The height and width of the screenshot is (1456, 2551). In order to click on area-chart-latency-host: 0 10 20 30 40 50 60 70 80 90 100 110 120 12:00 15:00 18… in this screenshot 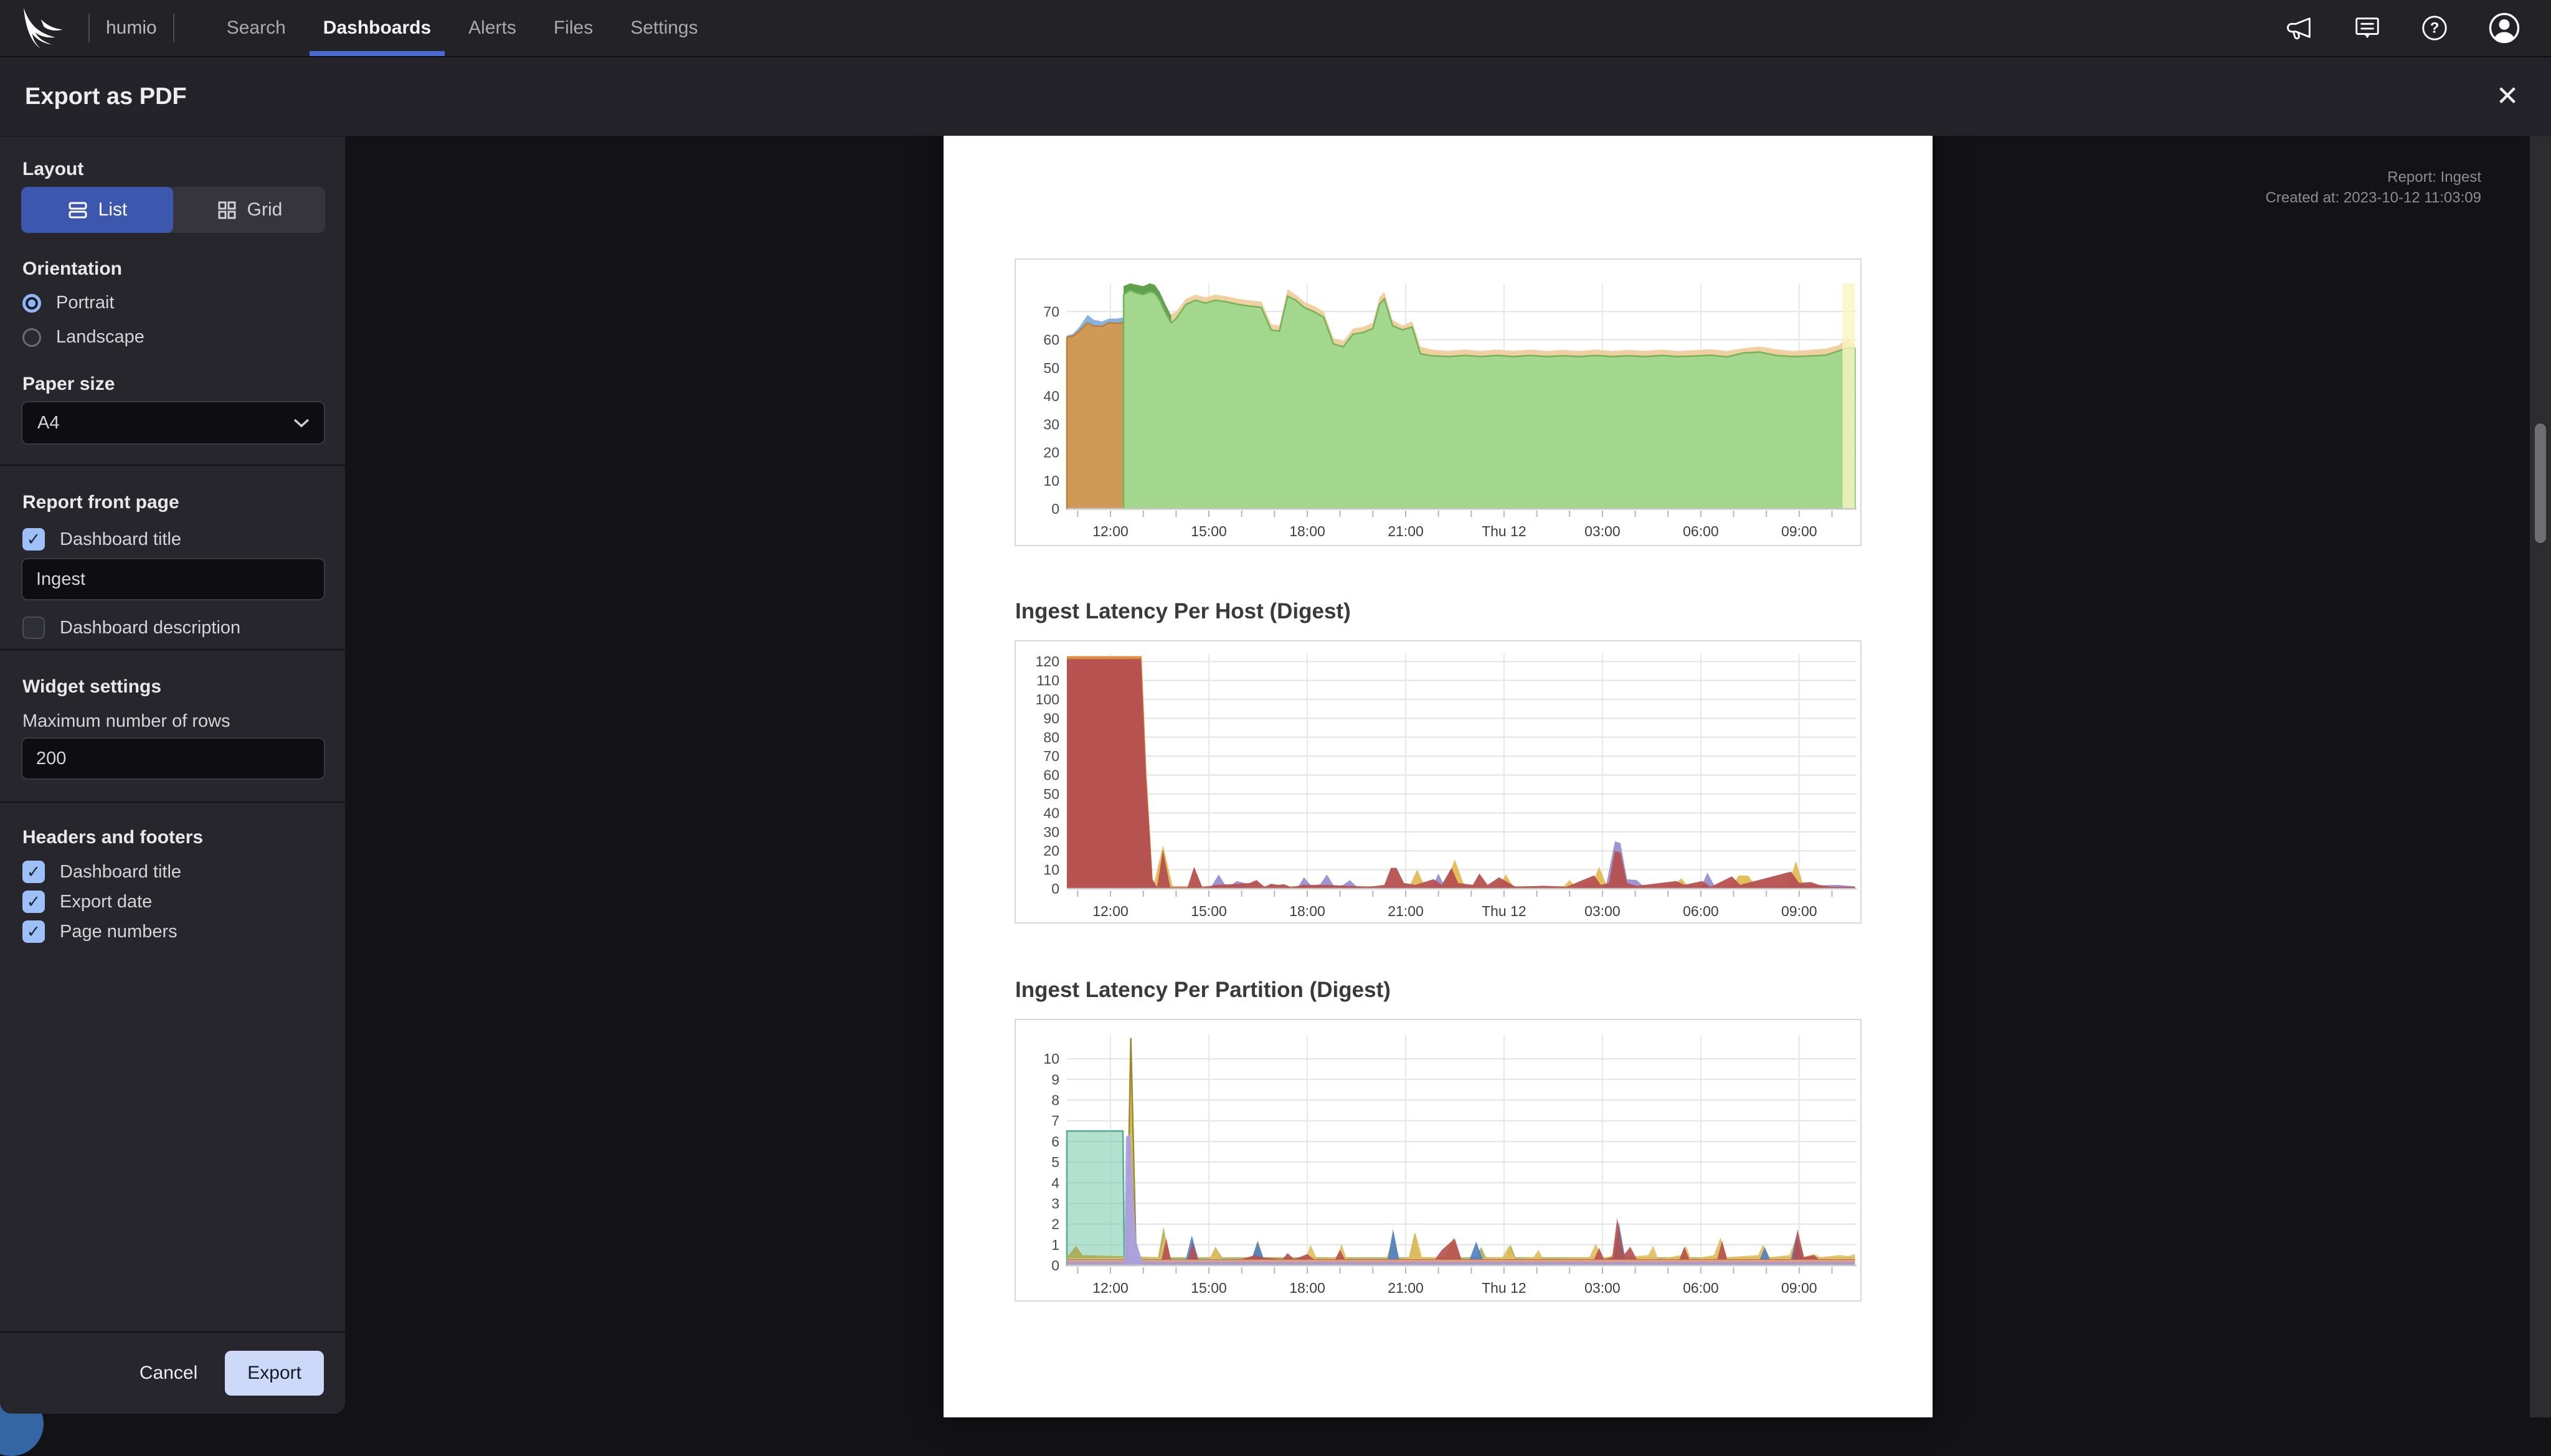, I will do `click(1446, 786)`.